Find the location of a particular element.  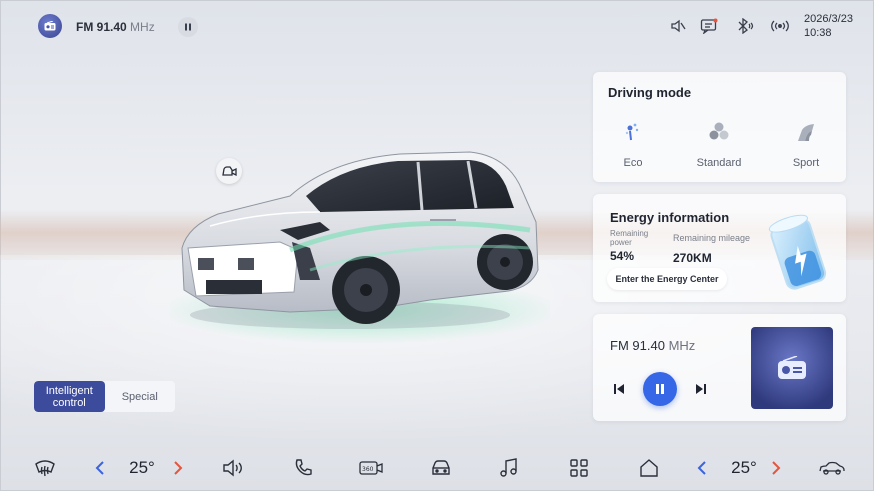

camera-view-button is located at coordinates (229, 171).